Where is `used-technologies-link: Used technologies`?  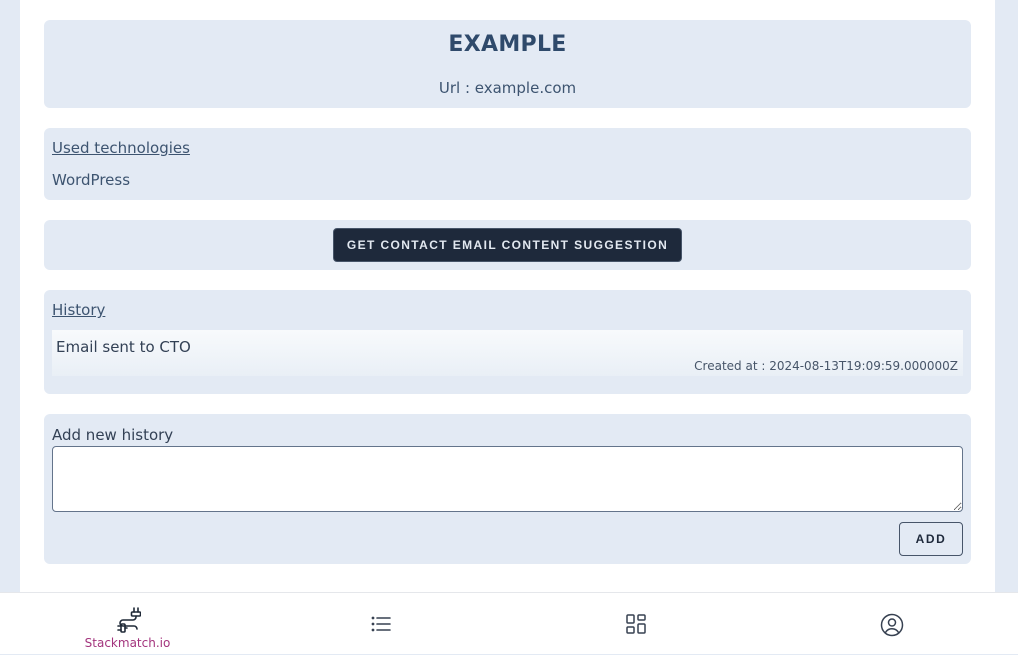
used-technologies-link: Used technologies is located at coordinates (121, 148).